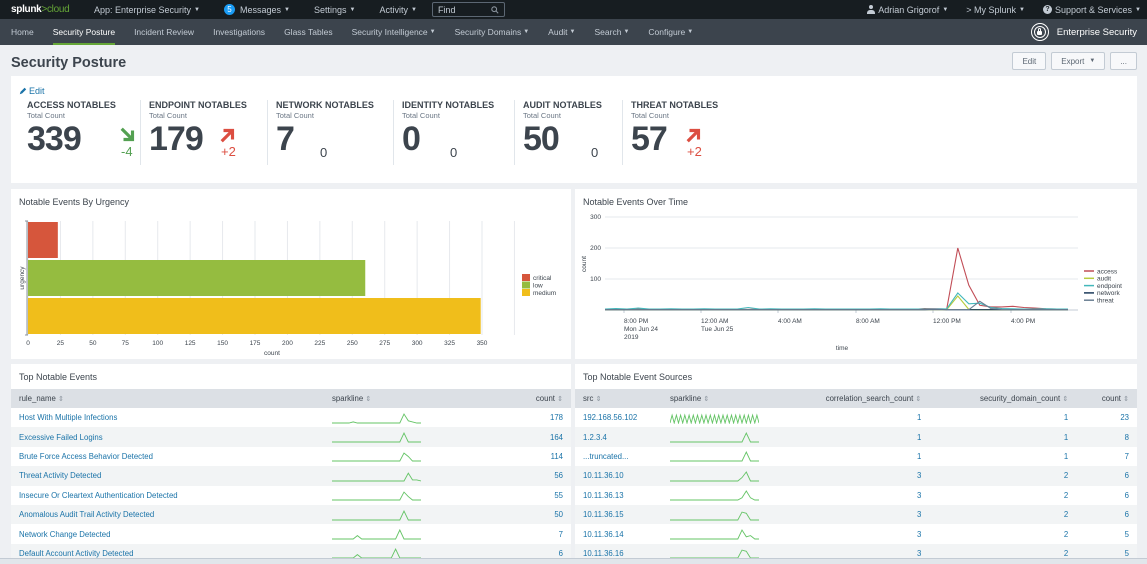  I want to click on nav-item-glass-tables: Glass Tables, so click(309, 32).